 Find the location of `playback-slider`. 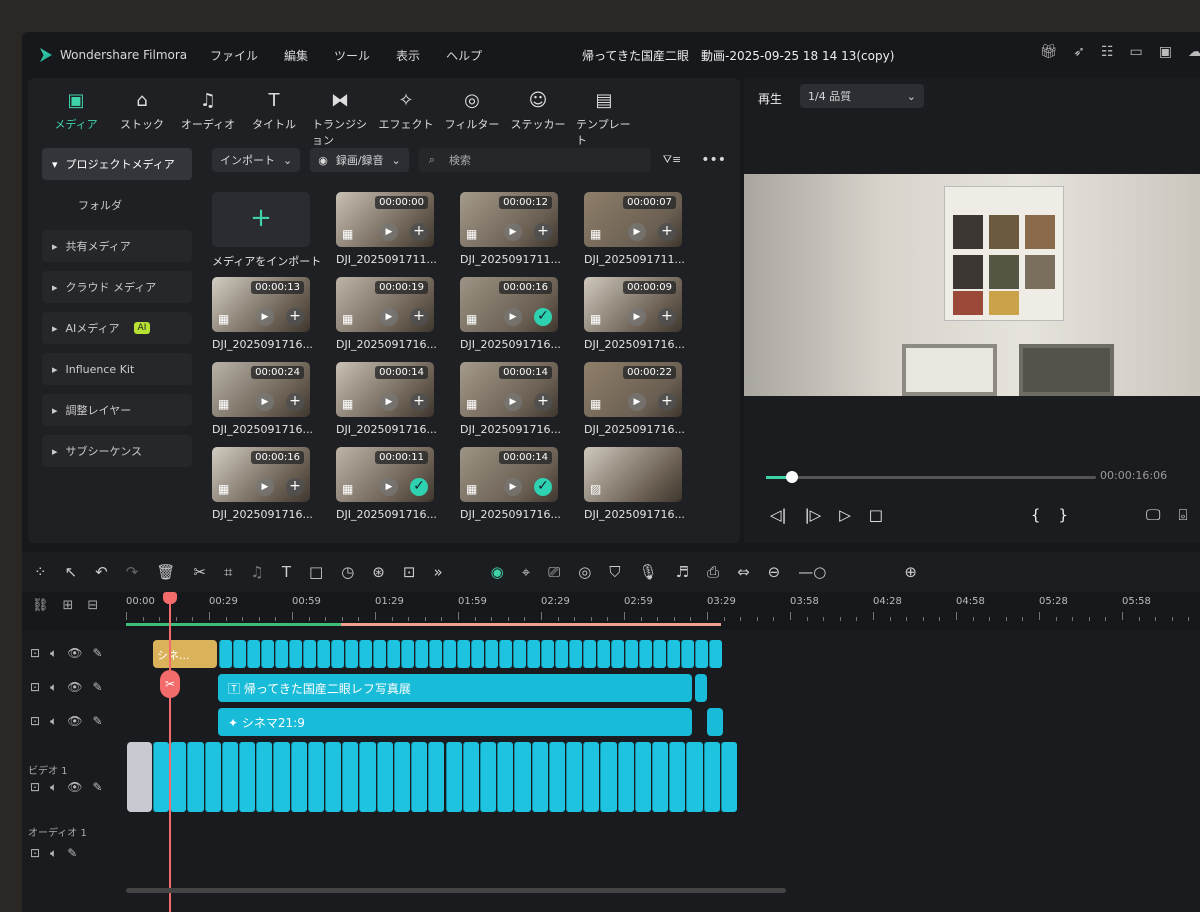

playback-slider is located at coordinates (931, 477).